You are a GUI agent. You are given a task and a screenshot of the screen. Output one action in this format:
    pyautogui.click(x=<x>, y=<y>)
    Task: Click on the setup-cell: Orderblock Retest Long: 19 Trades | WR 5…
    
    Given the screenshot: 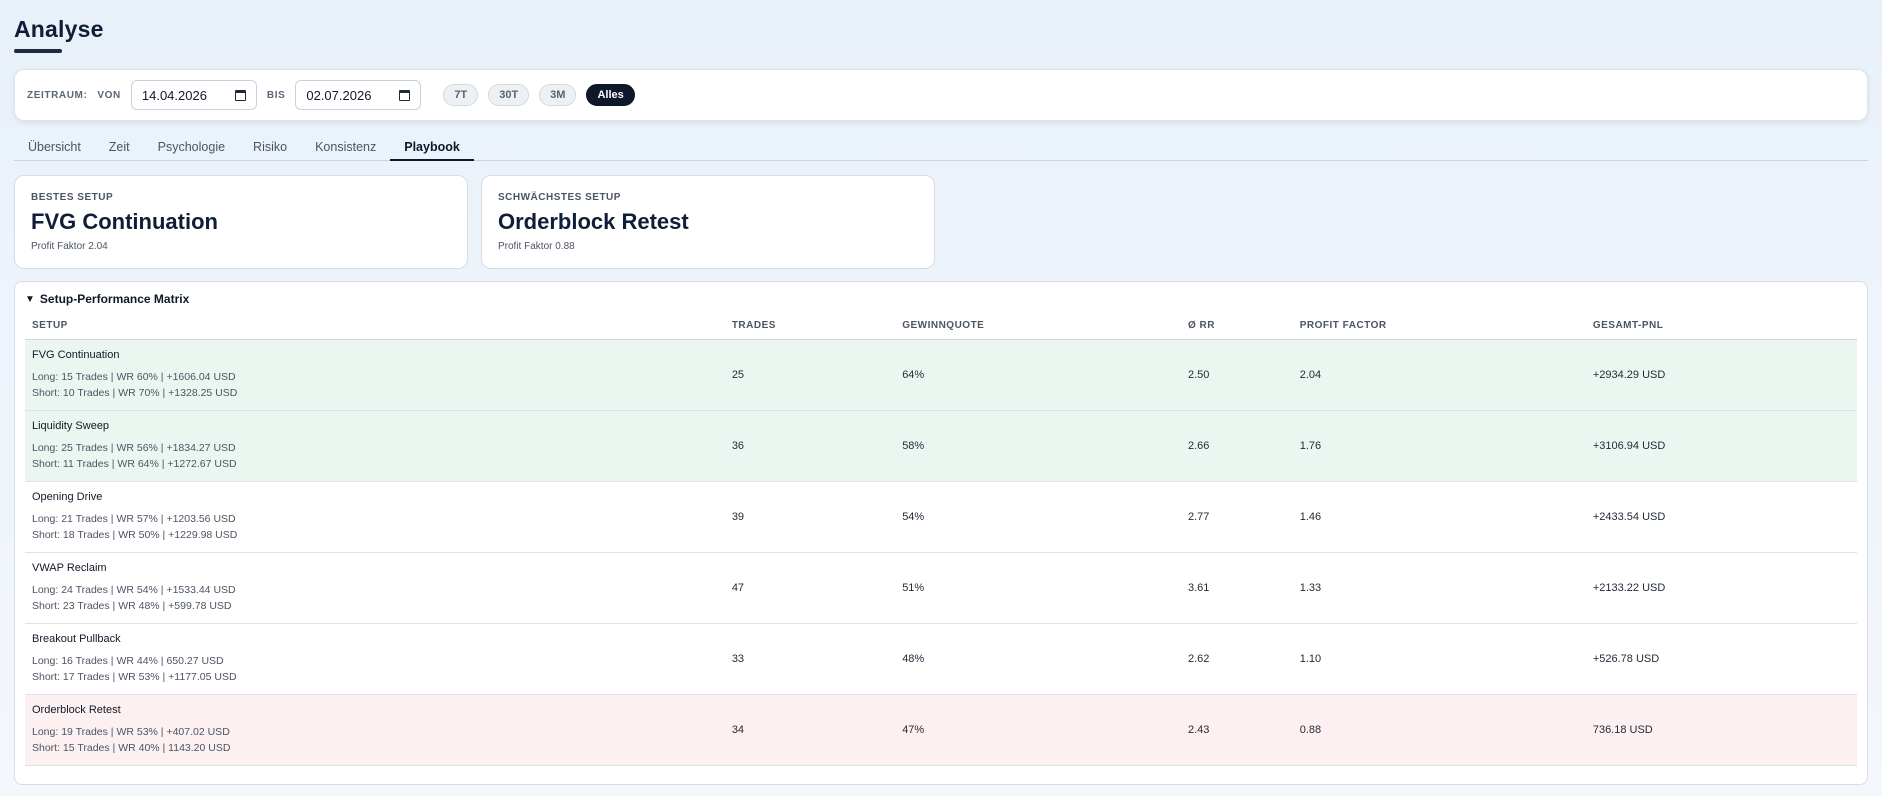 What is the action you would take?
    pyautogui.click(x=375, y=730)
    